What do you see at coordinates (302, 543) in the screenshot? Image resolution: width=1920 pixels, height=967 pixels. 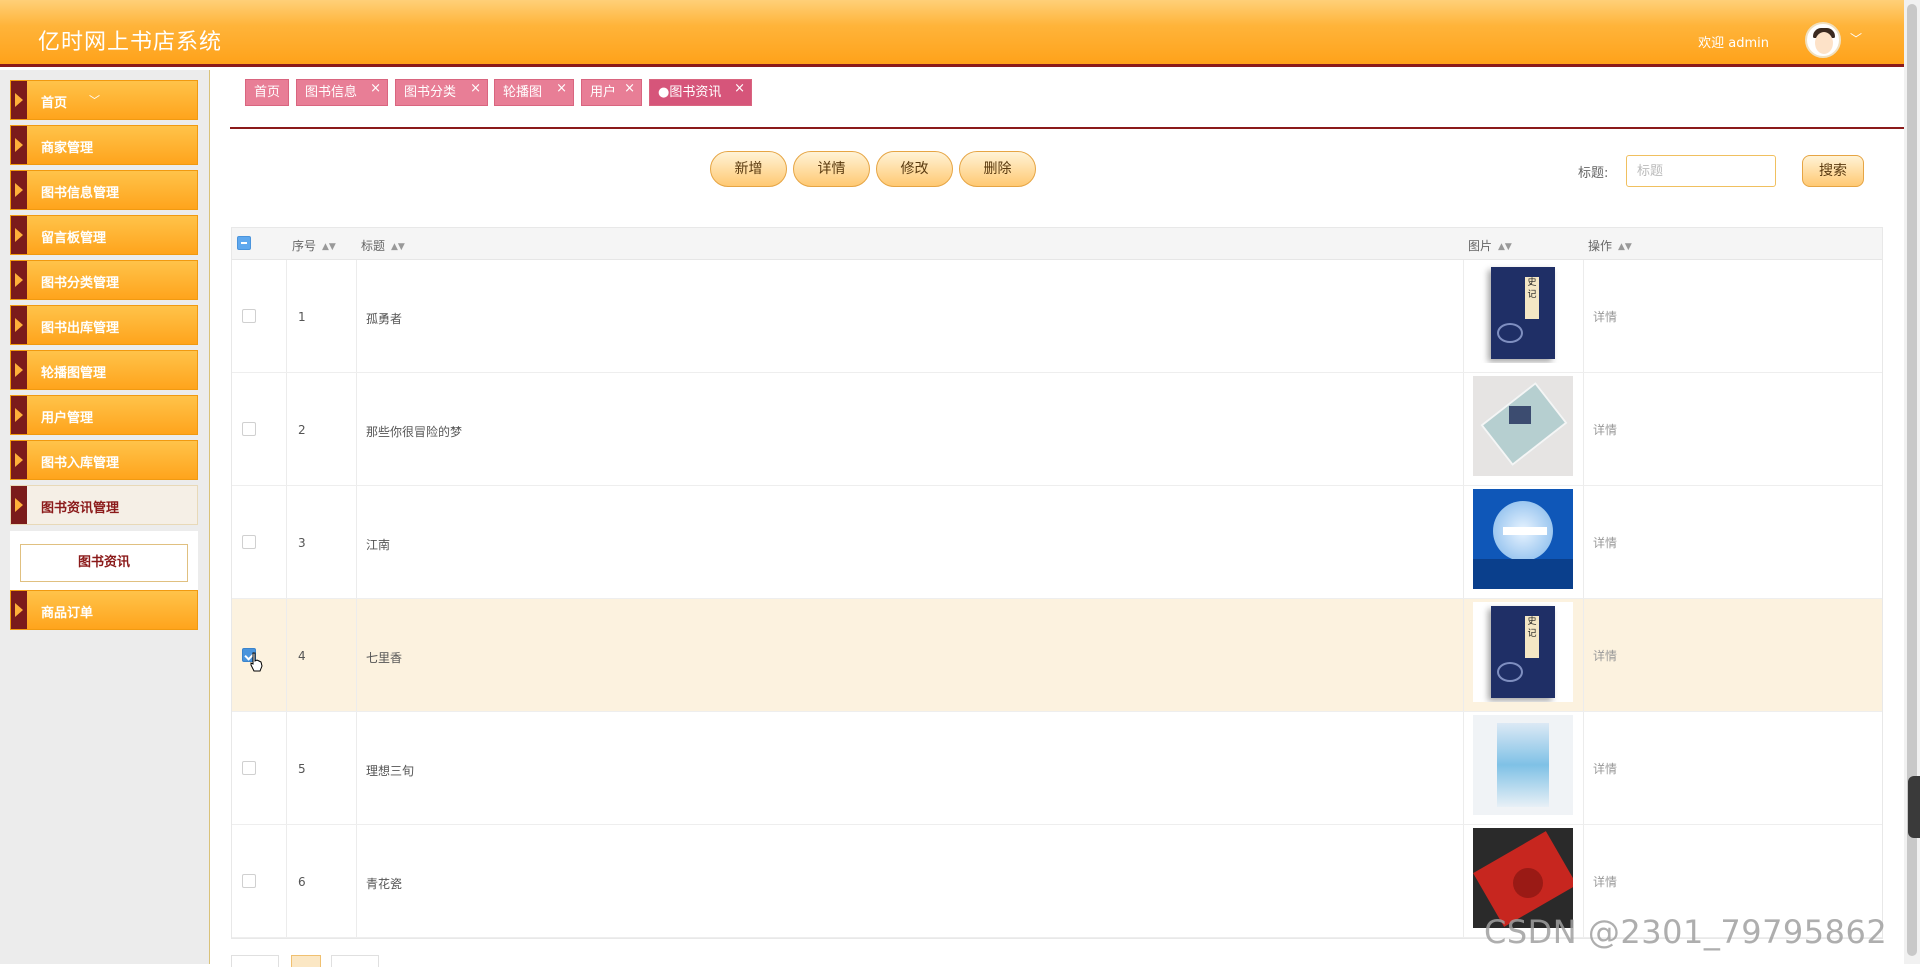 I see `row-index: 3` at bounding box center [302, 543].